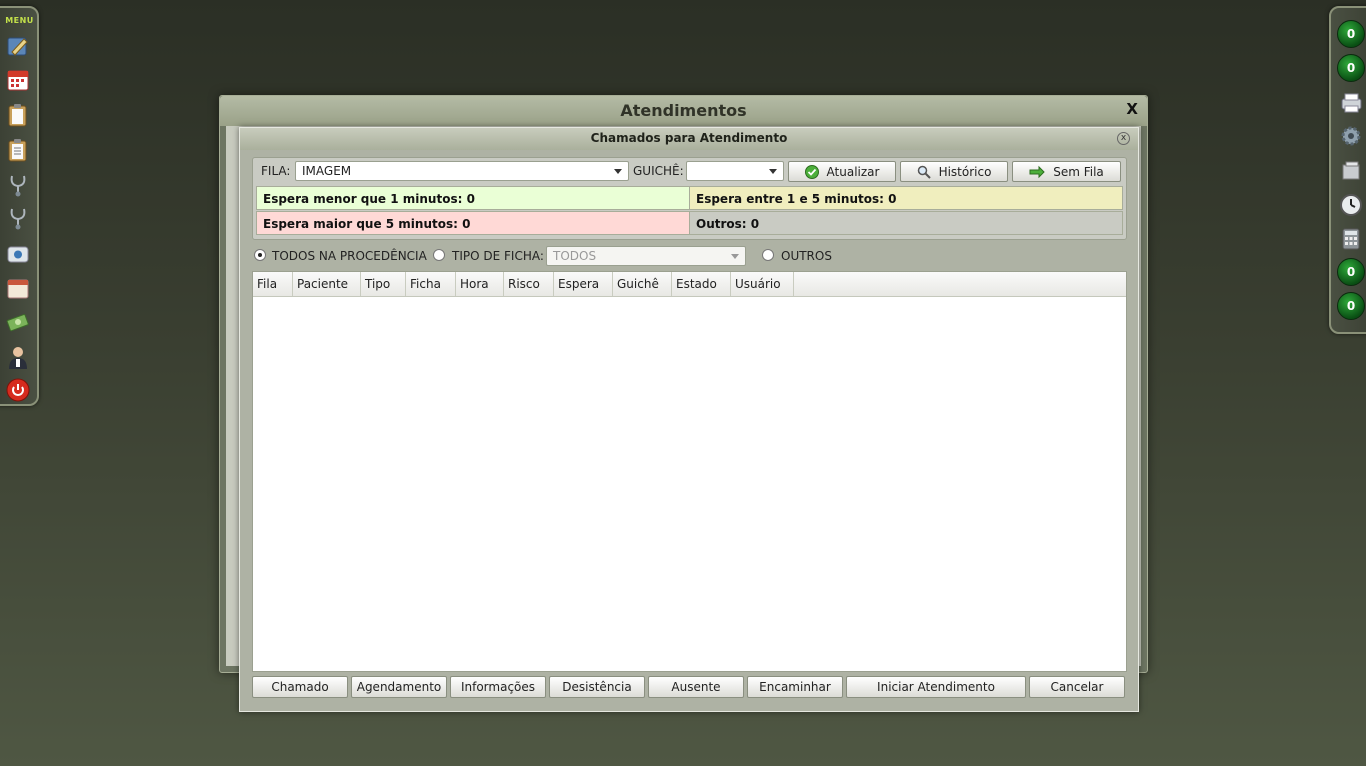  What do you see at coordinates (273, 284) in the screenshot?
I see `column-header-fila: Fila` at bounding box center [273, 284].